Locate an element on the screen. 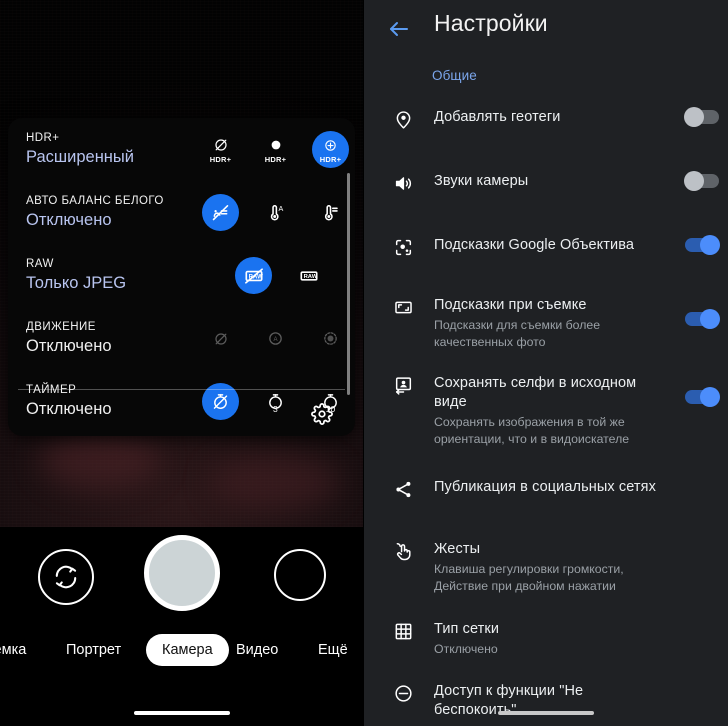 The image size is (728, 726). settings-item-label: Добавлять геотеги is located at coordinates (497, 117).